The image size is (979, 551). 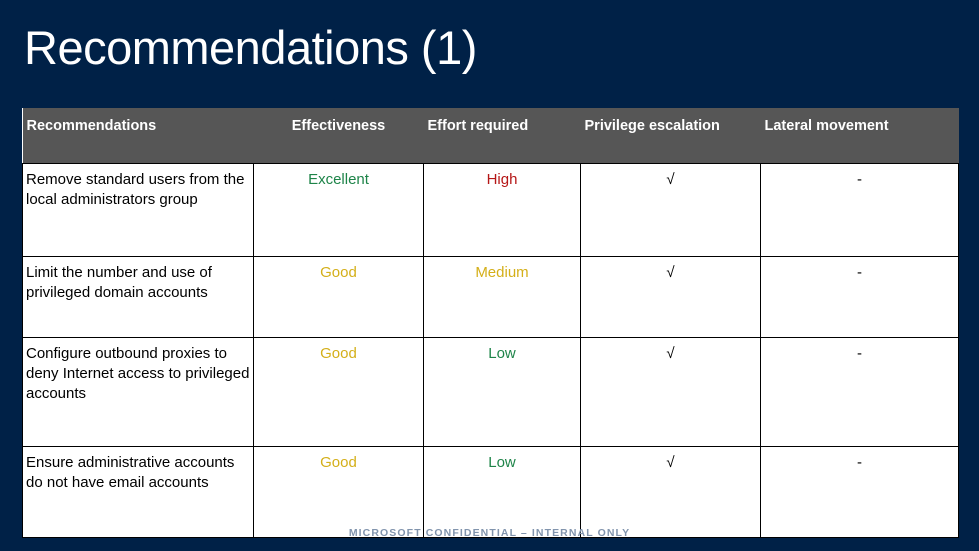 What do you see at coordinates (250, 47) in the screenshot?
I see `page-title: Recommendations (1)` at bounding box center [250, 47].